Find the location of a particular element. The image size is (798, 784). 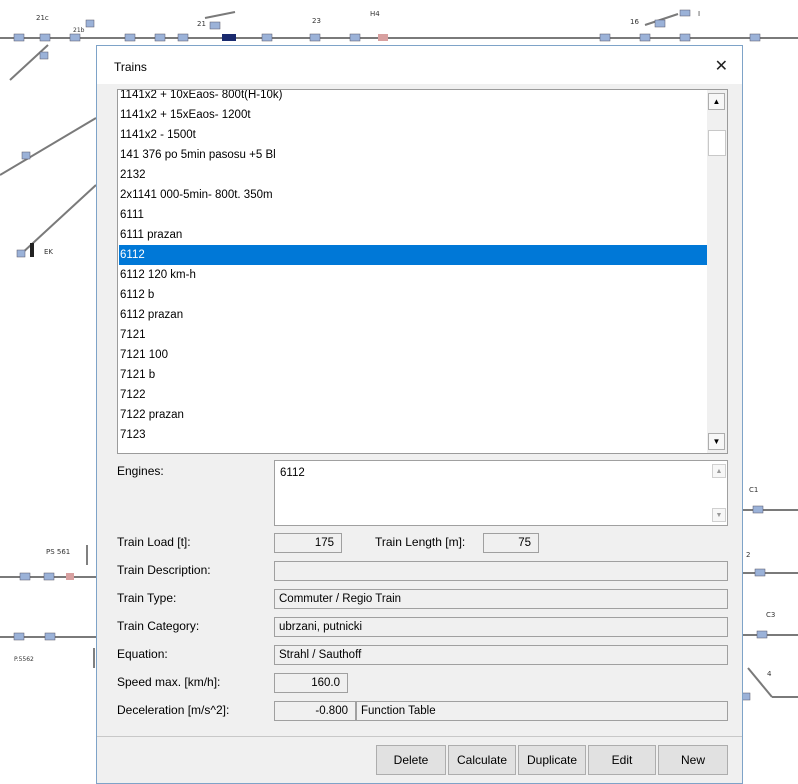

train-category-label: Train Category: is located at coordinates (158, 626).